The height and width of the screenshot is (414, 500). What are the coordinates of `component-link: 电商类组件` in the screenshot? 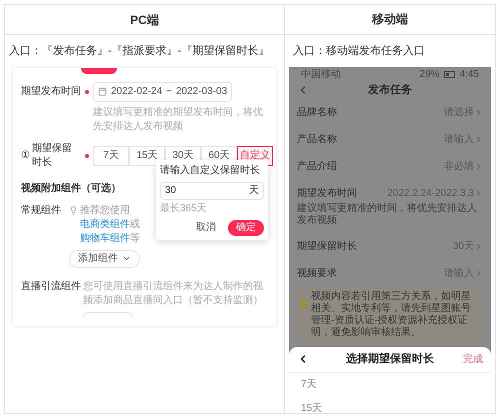 It's located at (105, 224).